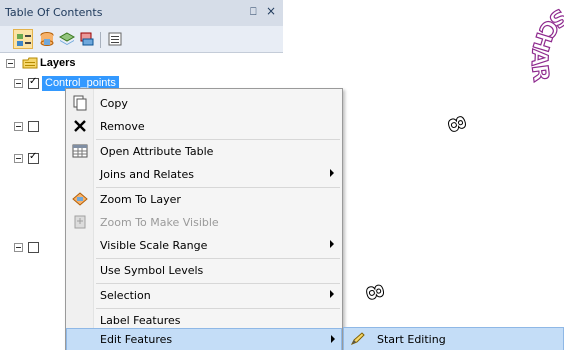  What do you see at coordinates (204, 126) in the screenshot?
I see `menu-item-remove: Remove` at bounding box center [204, 126].